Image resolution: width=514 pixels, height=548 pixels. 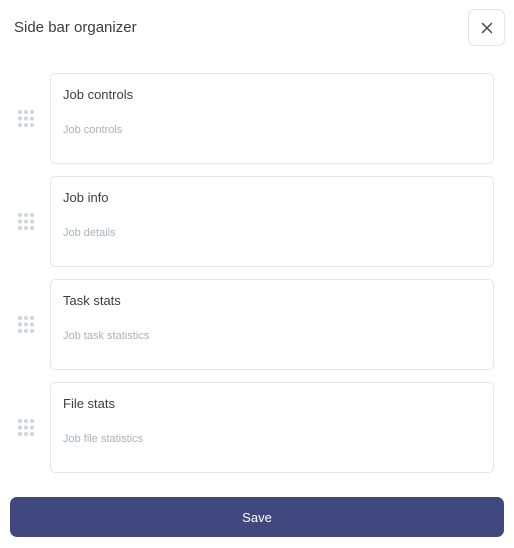 What do you see at coordinates (92, 300) in the screenshot?
I see `sidebar-item-title: Task stats` at bounding box center [92, 300].